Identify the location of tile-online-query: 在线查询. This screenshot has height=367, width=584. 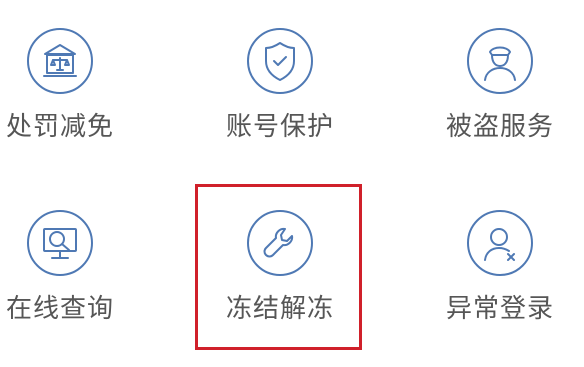
(67, 275).